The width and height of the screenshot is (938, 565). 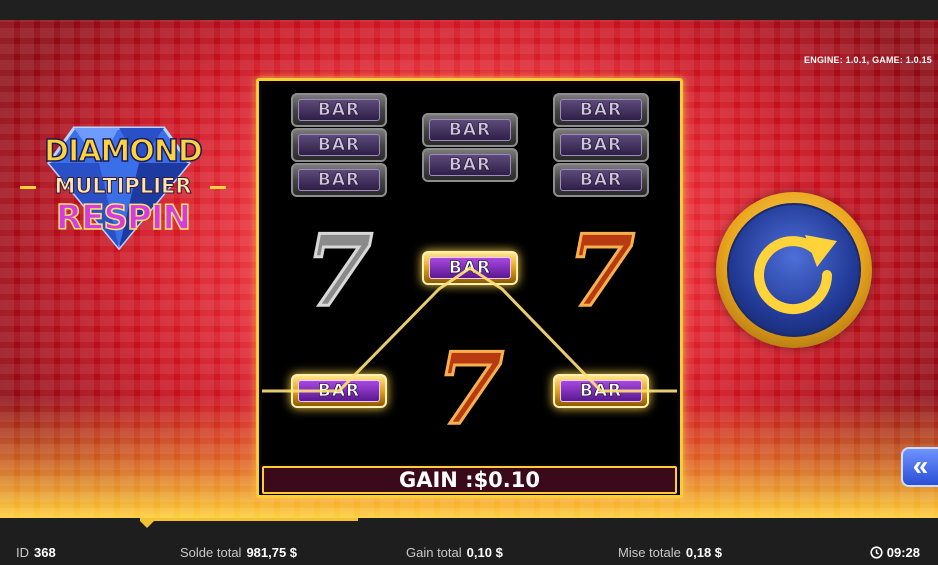 I want to click on version-label: ENGINE: 1.0.1, GAME: 1.0.15, so click(x=868, y=60).